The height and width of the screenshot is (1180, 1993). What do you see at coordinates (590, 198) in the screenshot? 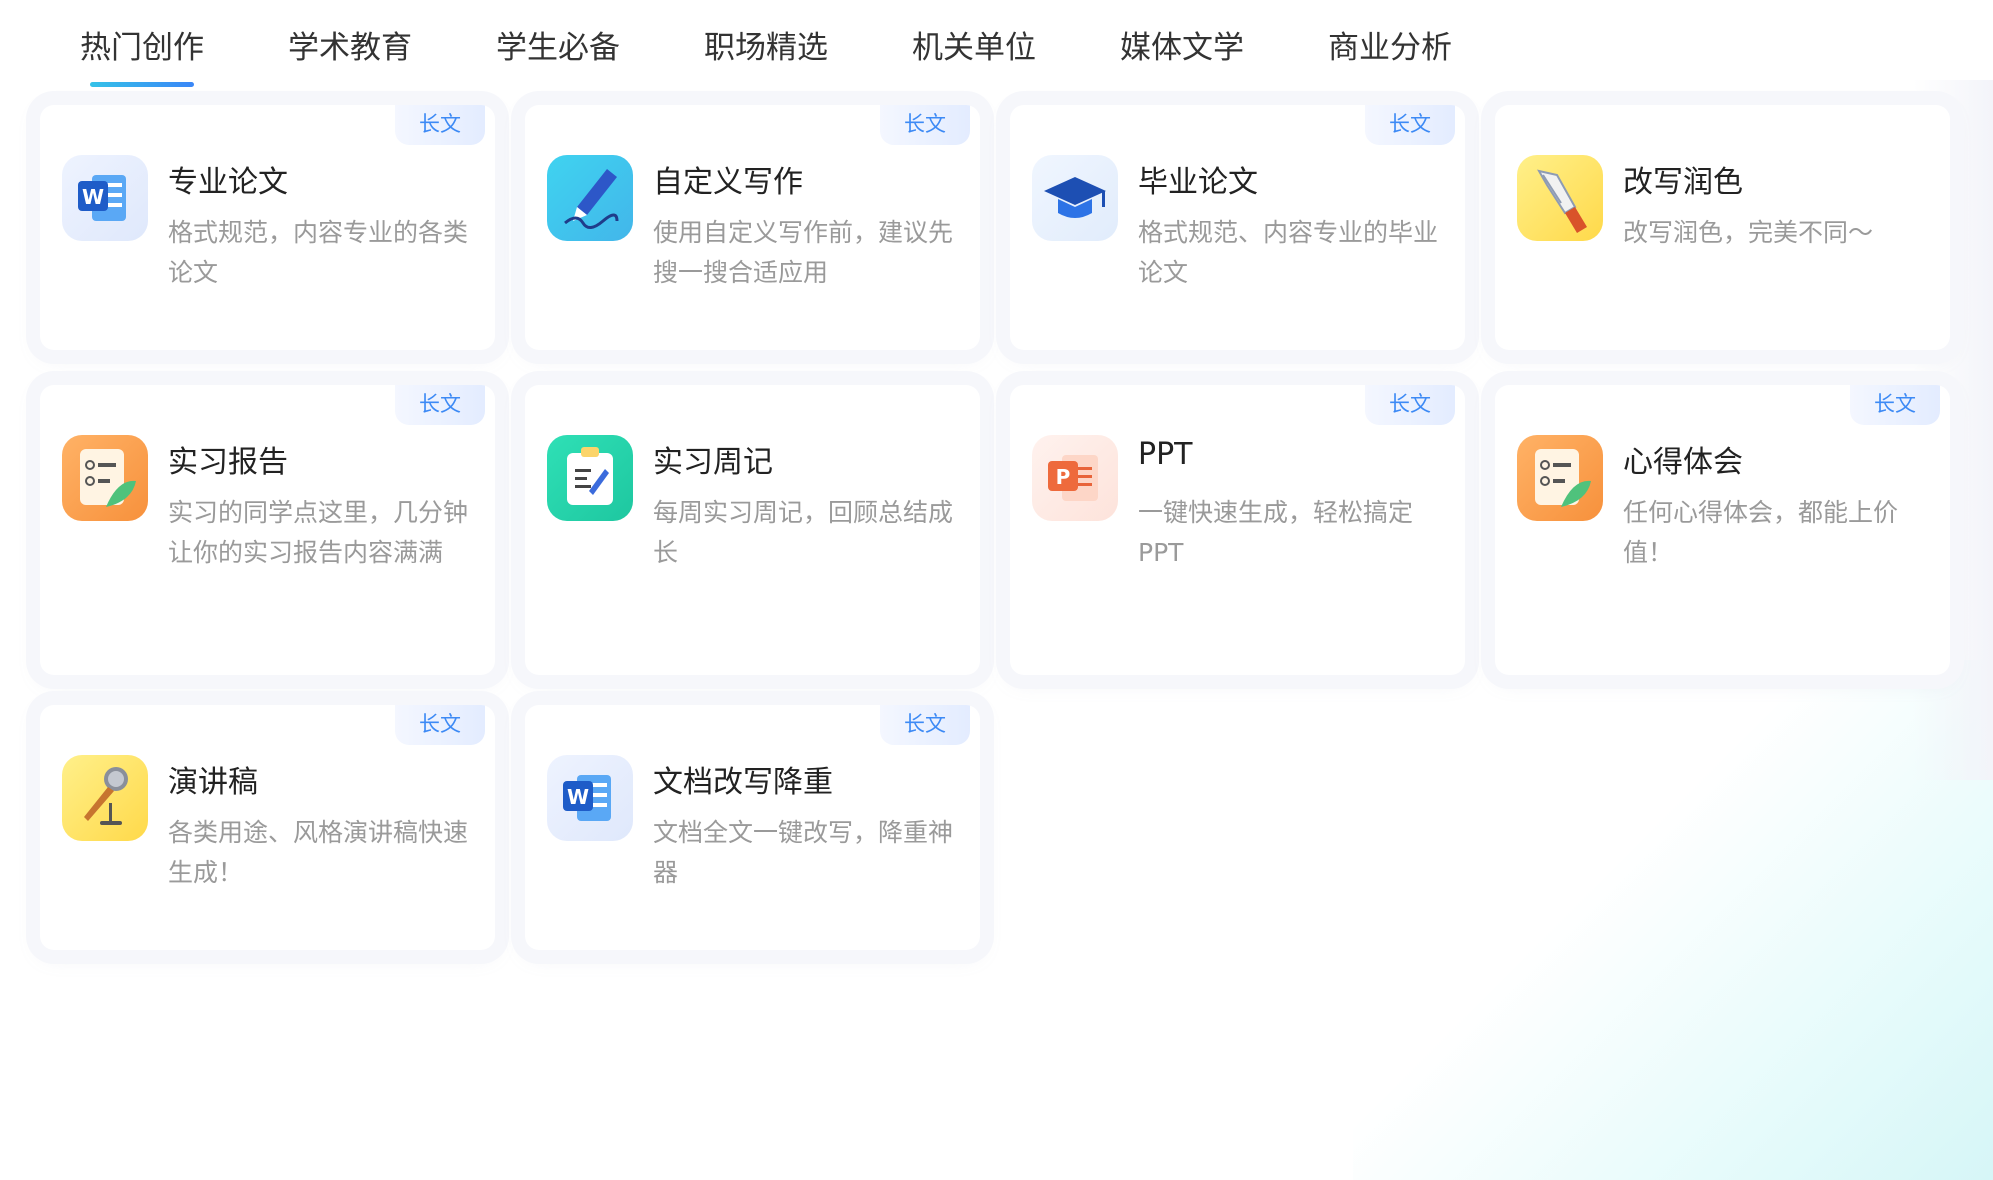
I see `pen-signature-icon` at bounding box center [590, 198].